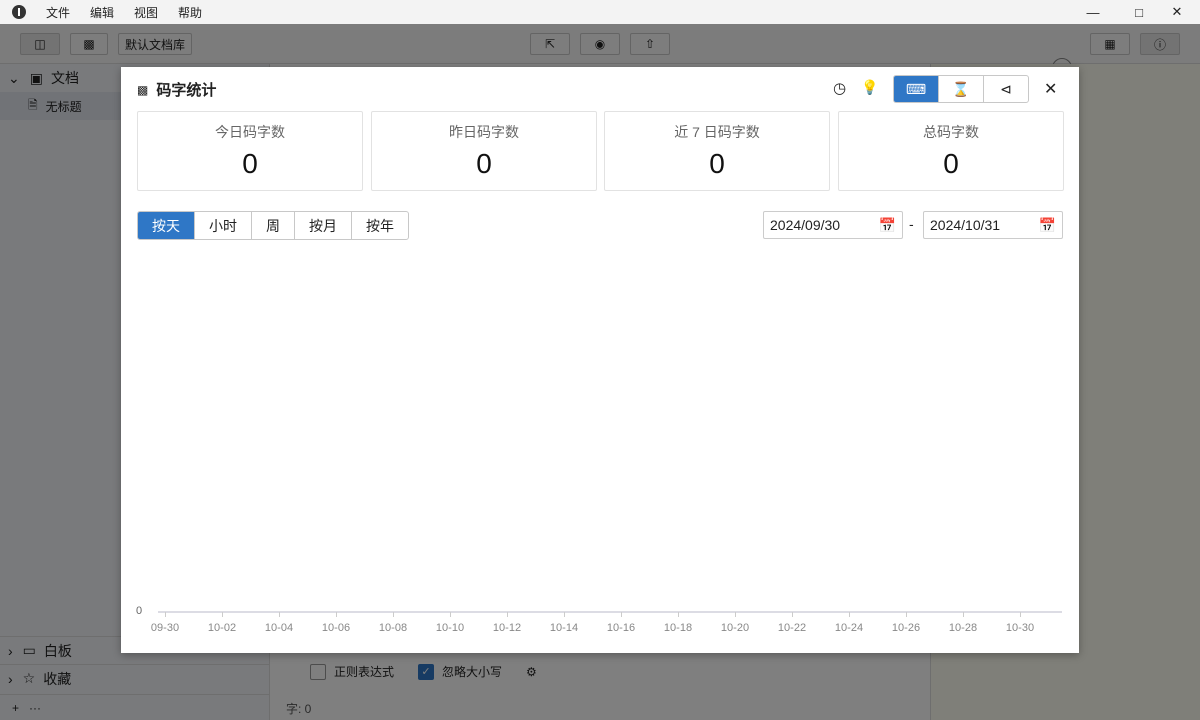 The image size is (1200, 720). I want to click on x-tick-label: 10-04, so click(279, 628).